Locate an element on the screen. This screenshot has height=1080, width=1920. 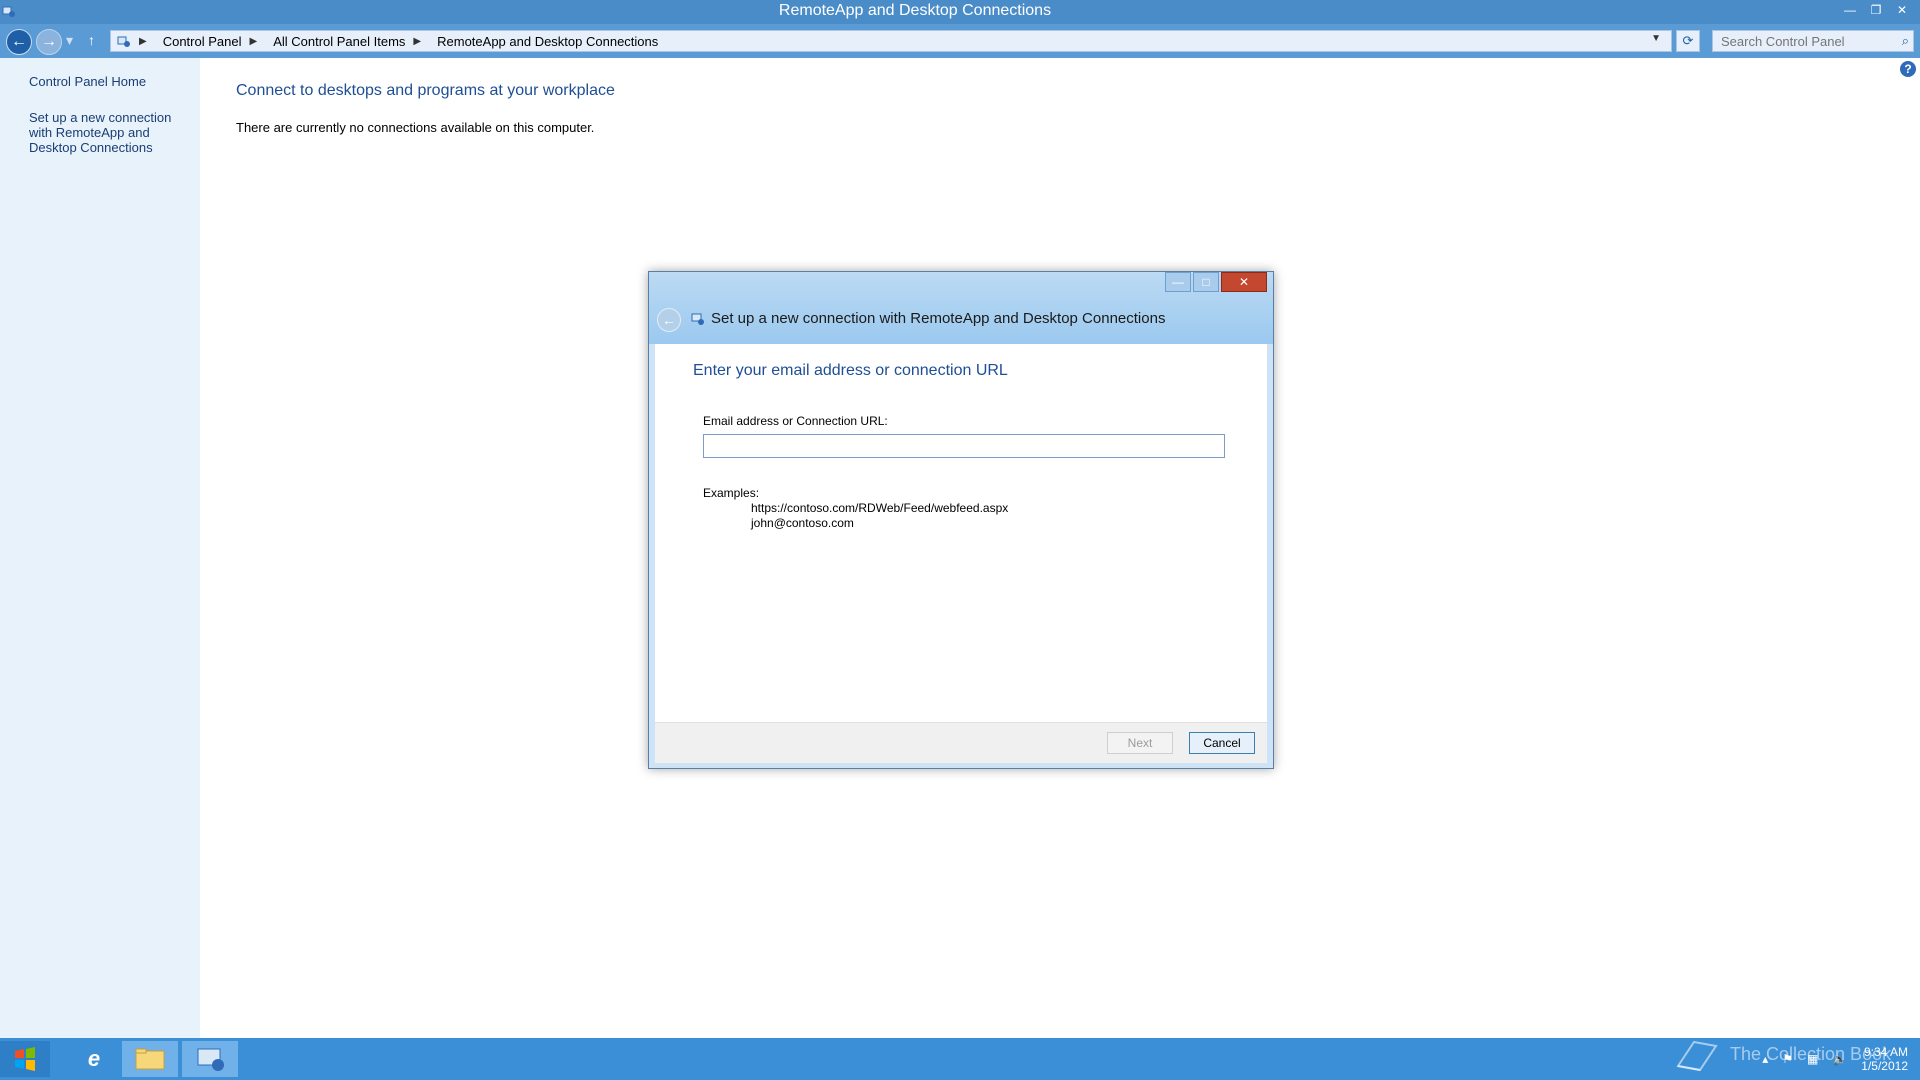
dialog-window-controls: — □ ✕ is located at coordinates (1216, 282).